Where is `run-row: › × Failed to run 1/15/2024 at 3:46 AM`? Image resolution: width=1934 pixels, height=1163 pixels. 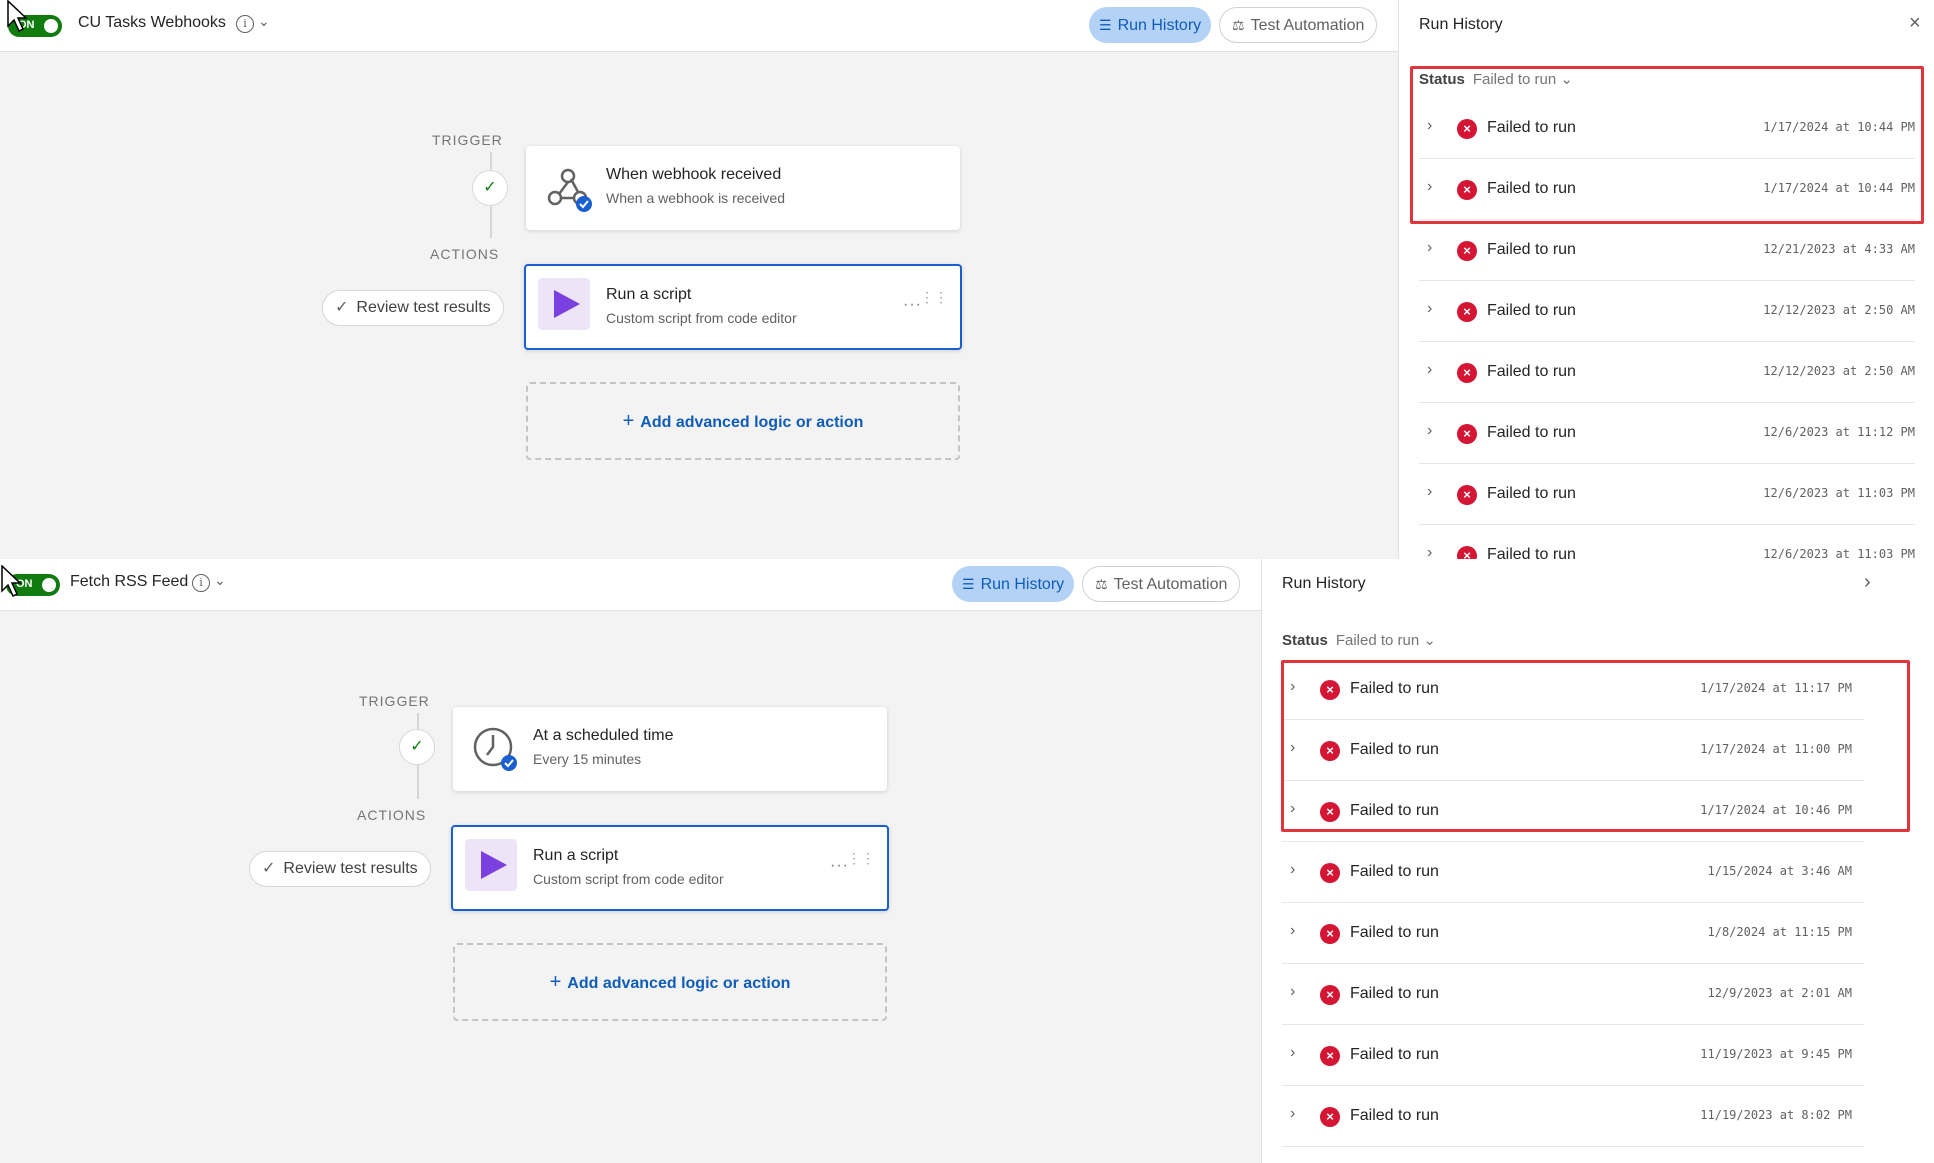 run-row: › × Failed to run 1/15/2024 at 3:46 AM is located at coordinates (1573, 873).